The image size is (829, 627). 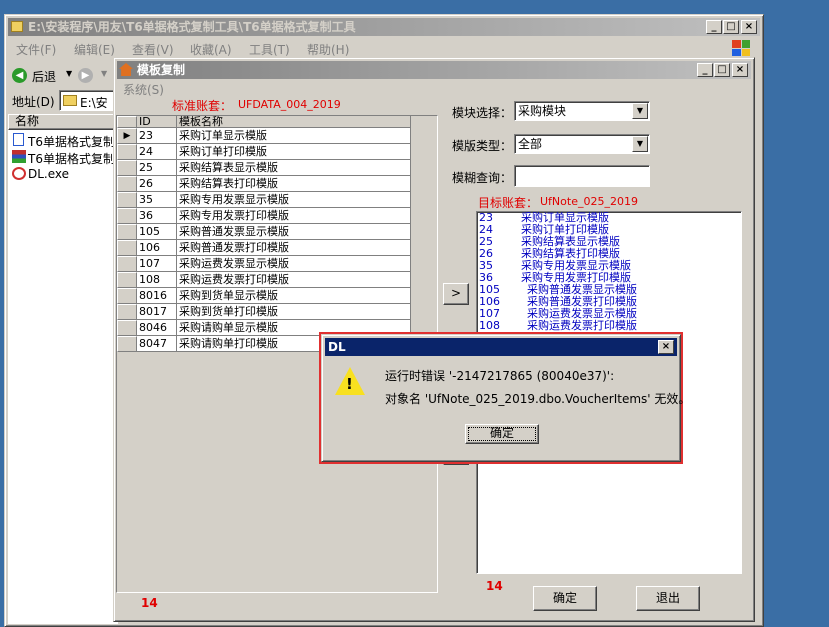 What do you see at coordinates (157, 264) in the screenshot?
I see `cell-id: 107` at bounding box center [157, 264].